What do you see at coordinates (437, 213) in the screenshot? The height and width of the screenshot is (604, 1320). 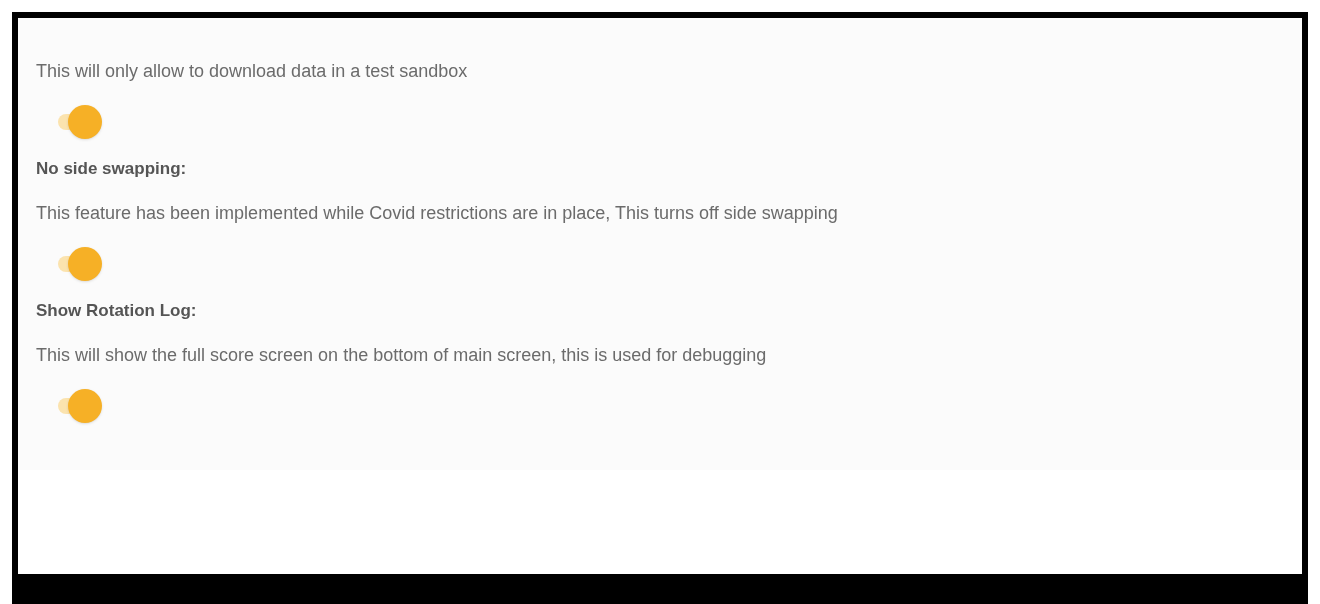 I see `setting-description: This feature has been implemented while Covid restrictions are in place, This turns off side swapping` at bounding box center [437, 213].